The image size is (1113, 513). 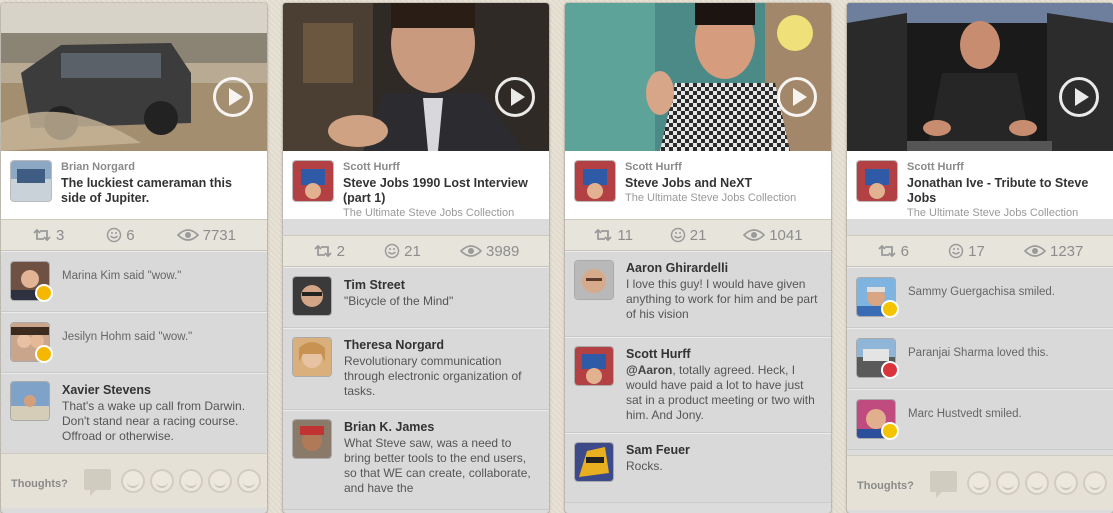 I want to click on activity-item: Marc Hustvedt smiled., so click(x=980, y=419).